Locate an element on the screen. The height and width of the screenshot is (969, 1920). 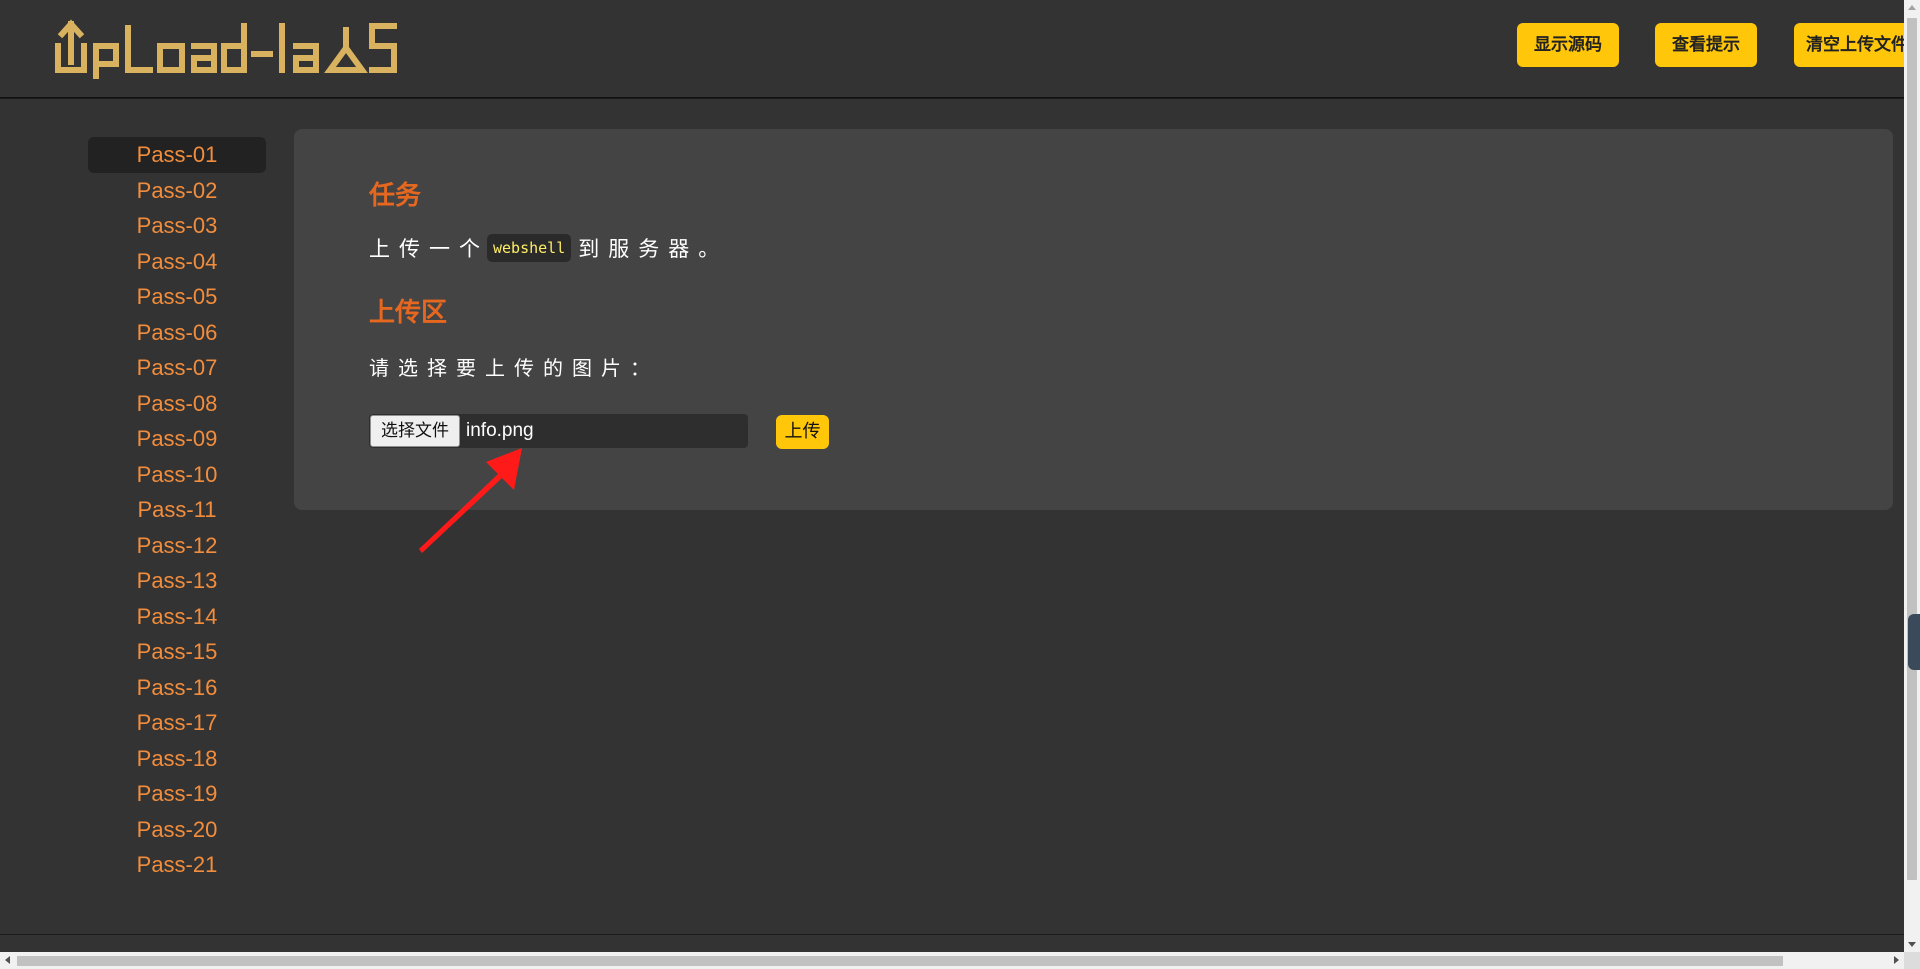
task-suffix: 到服务器。 is located at coordinates (653, 249).